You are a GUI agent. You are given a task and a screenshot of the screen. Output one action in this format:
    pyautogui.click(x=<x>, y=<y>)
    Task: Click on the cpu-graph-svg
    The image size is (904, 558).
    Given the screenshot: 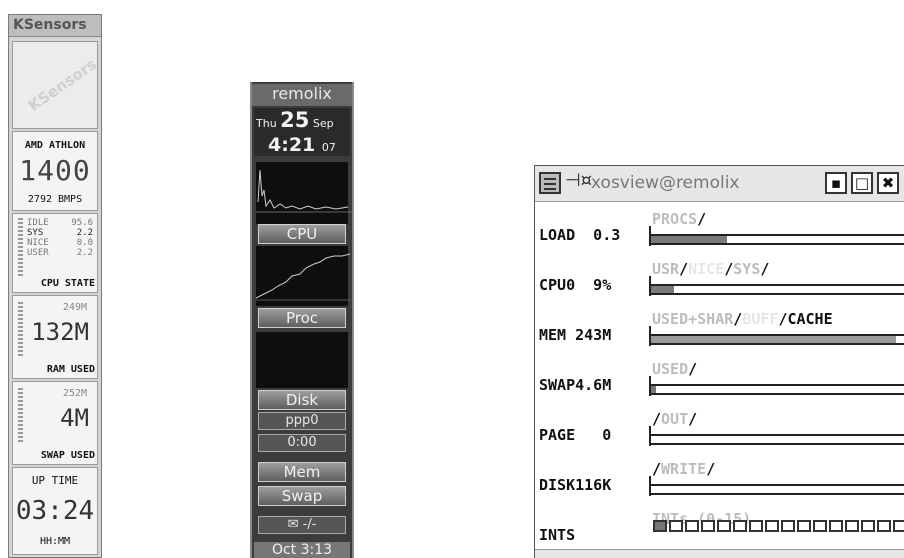 What is the action you would take?
    pyautogui.click(x=304, y=191)
    